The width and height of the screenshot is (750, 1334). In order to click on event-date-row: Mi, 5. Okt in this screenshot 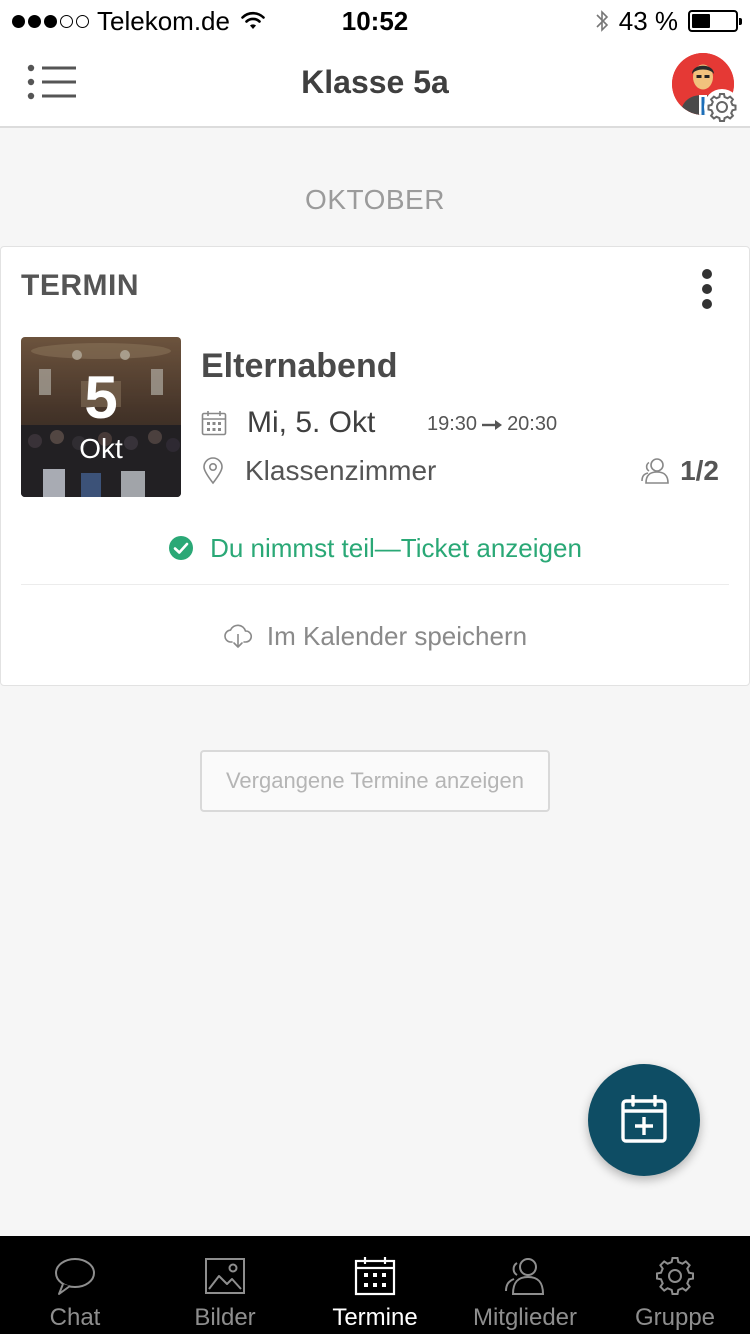, I will do `click(288, 423)`.